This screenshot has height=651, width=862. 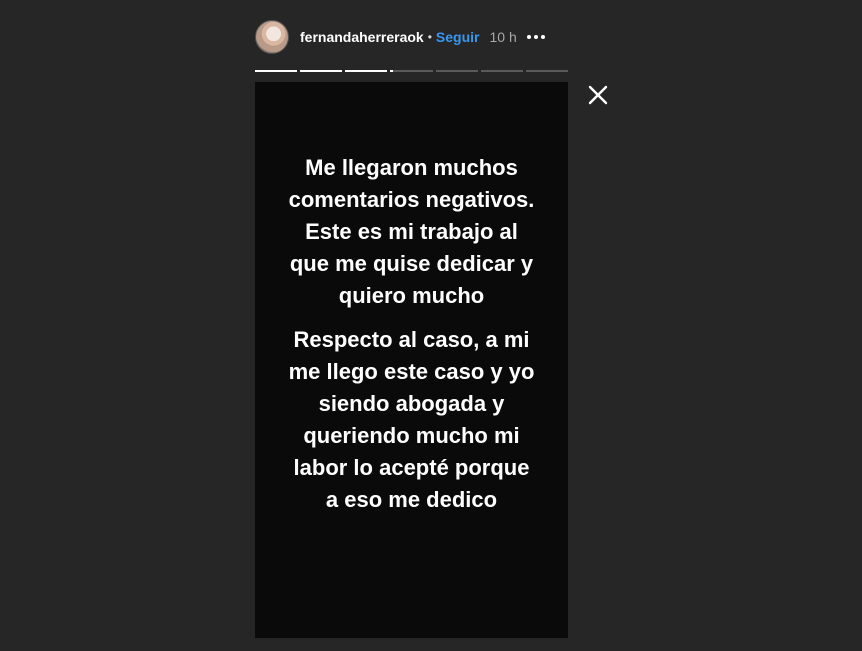 I want to click on story-line: labor lo acepté porque, so click(x=411, y=467).